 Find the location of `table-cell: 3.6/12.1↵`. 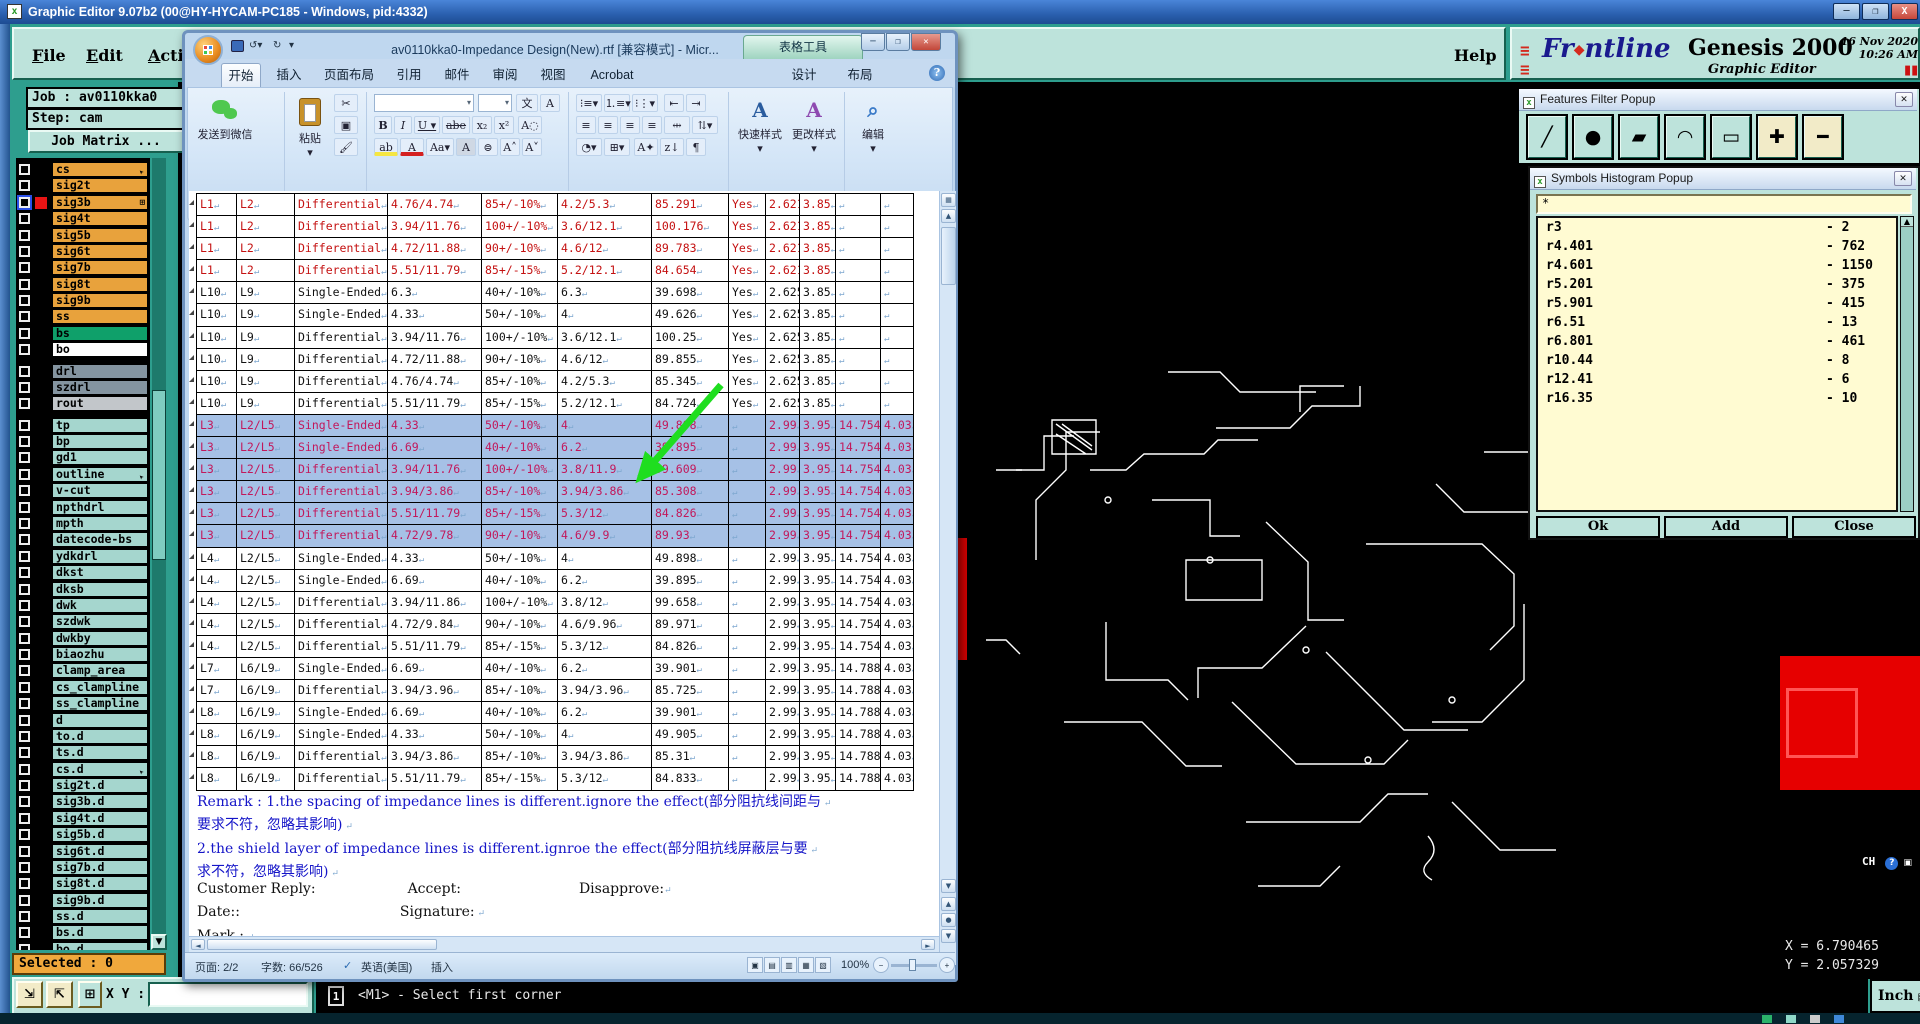

table-cell: 3.6/12.1↵ is located at coordinates (605, 227).